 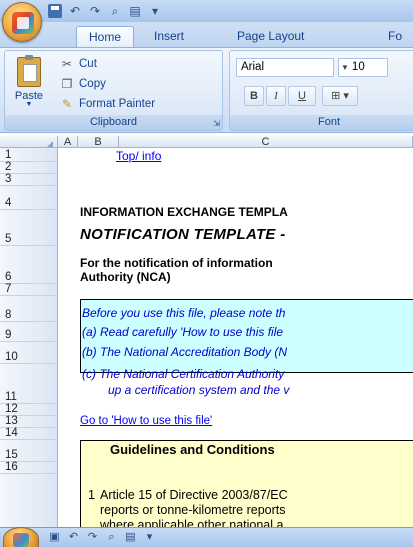 What do you see at coordinates (54, 537) in the screenshot?
I see `save-icon: ▣` at bounding box center [54, 537].